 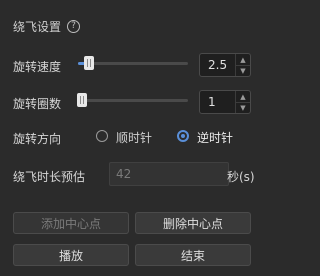 I want to click on speed-value: 2.5, so click(x=218, y=65).